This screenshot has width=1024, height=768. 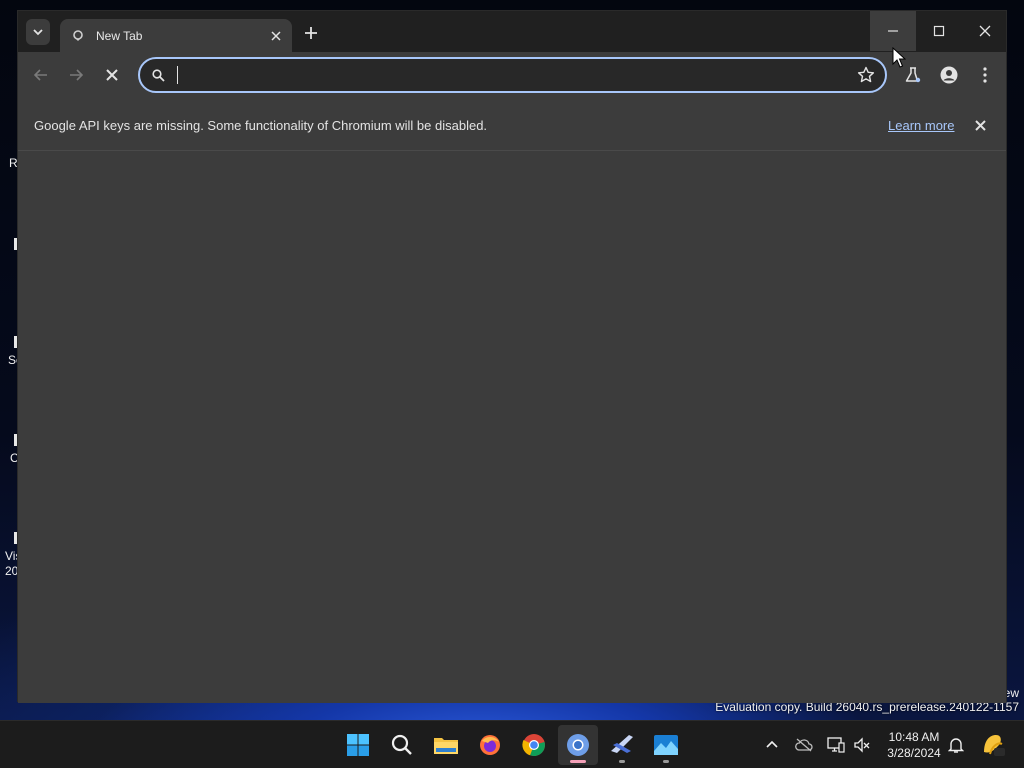 I want to click on forward-button, so click(x=76, y=75).